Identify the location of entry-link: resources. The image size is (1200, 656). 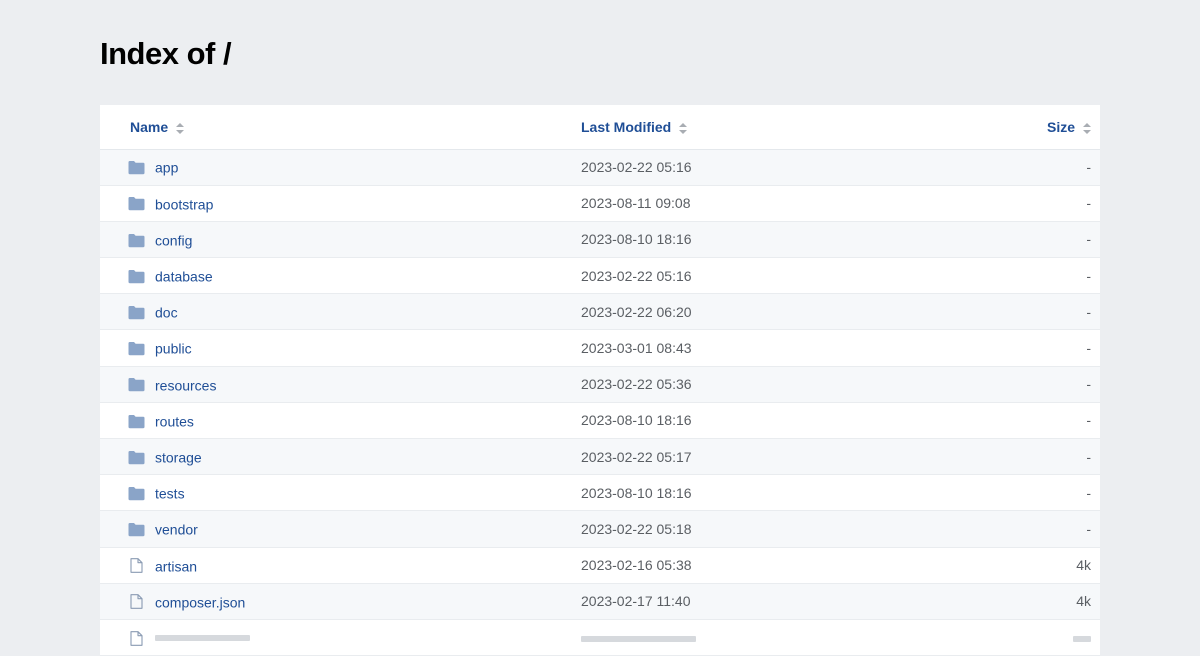
(185, 385).